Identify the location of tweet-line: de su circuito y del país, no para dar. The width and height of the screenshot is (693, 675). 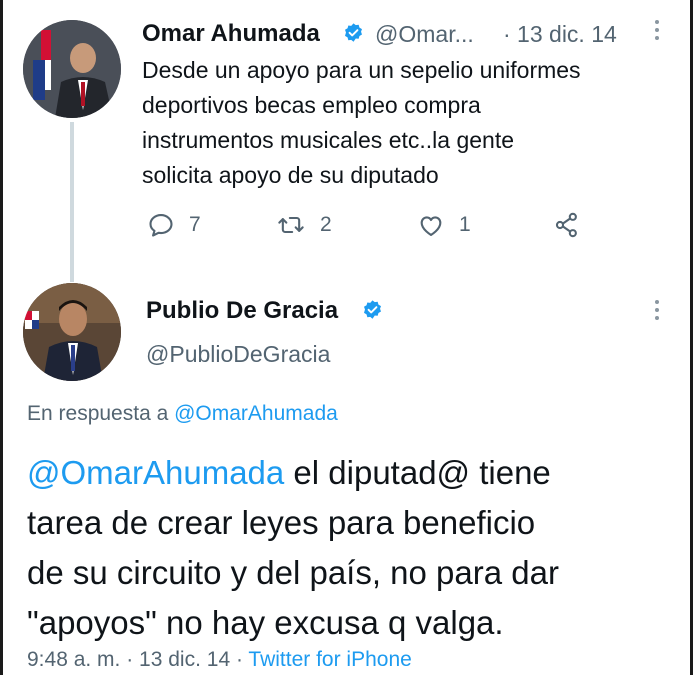
(293, 572).